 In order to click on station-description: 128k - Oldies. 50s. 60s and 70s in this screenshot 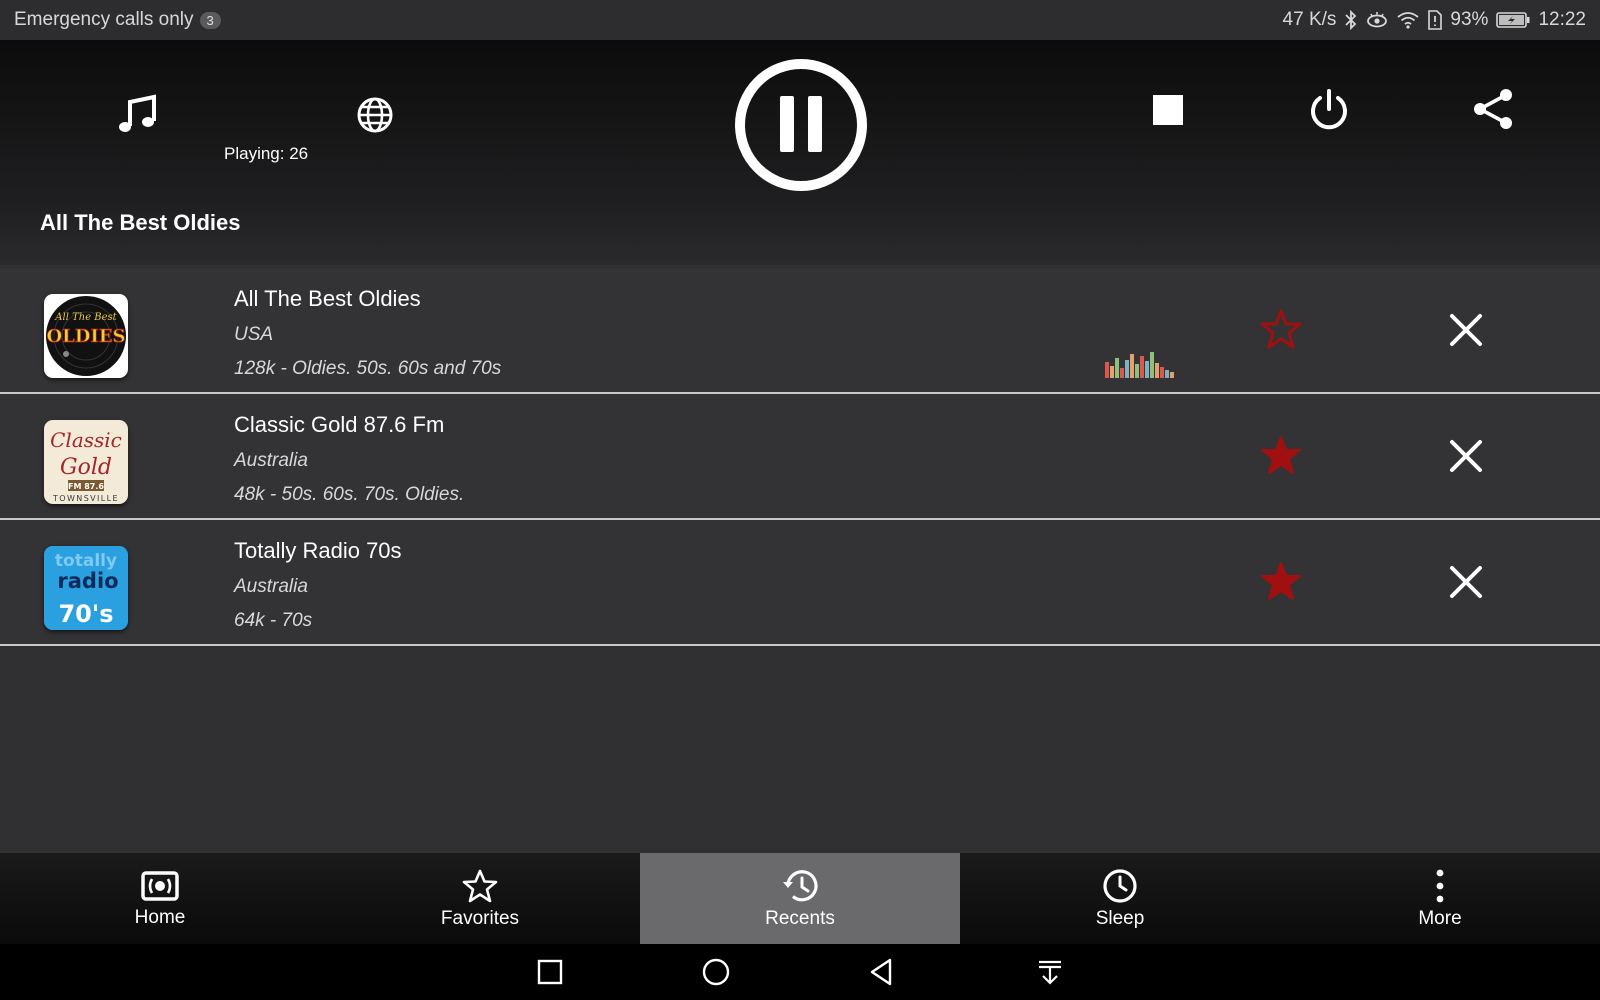, I will do `click(368, 368)`.